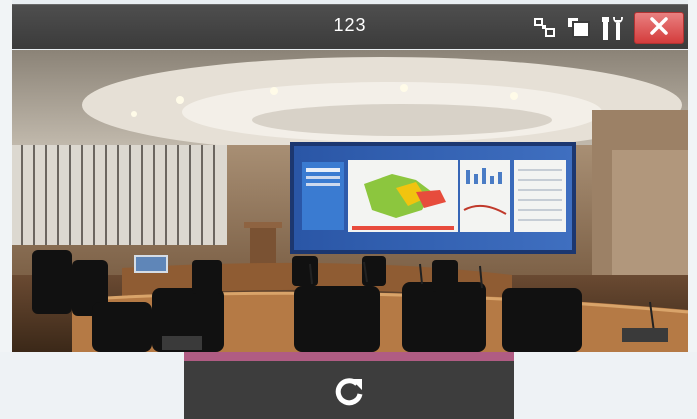 The width and height of the screenshot is (697, 419). What do you see at coordinates (349, 356) in the screenshot?
I see `refresh-progress-bar` at bounding box center [349, 356].